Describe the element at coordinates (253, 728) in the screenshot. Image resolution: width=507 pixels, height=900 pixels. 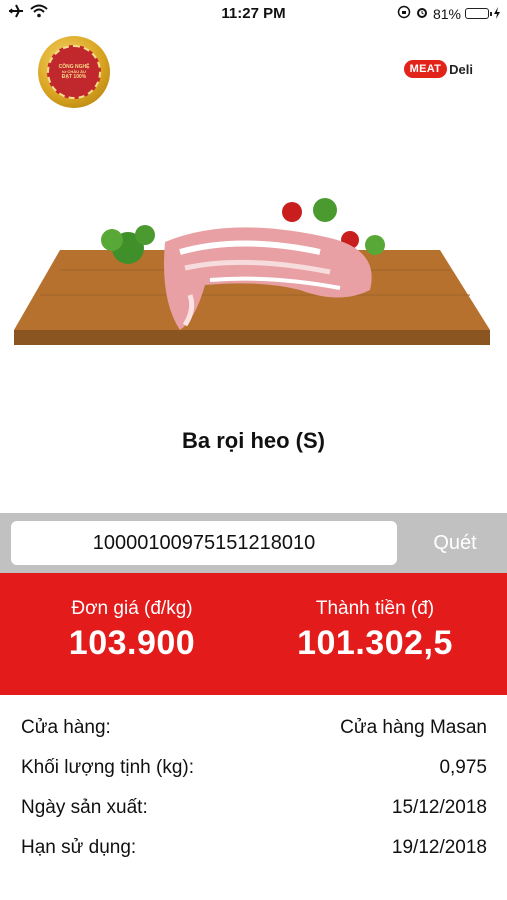
I see `detail-row-store: Cửa hàng: Cửa hàng Masan` at that location.